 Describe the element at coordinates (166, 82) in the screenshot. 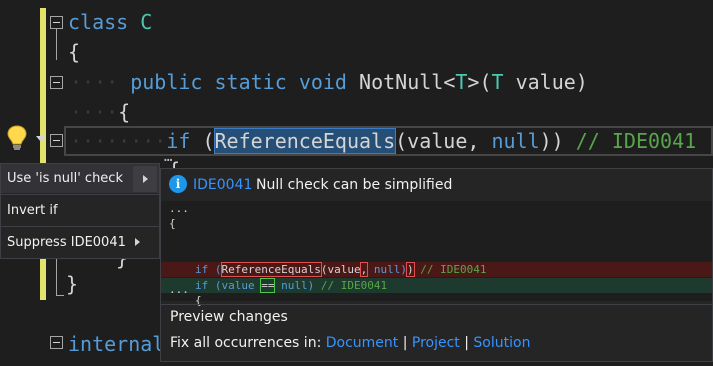

I see `keyword-public: public` at that location.